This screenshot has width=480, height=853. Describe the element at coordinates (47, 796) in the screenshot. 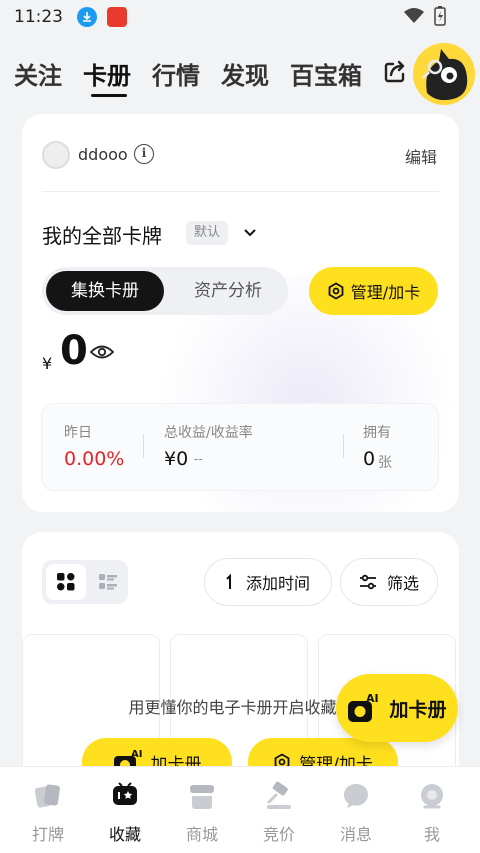

I see `cards-icon` at that location.